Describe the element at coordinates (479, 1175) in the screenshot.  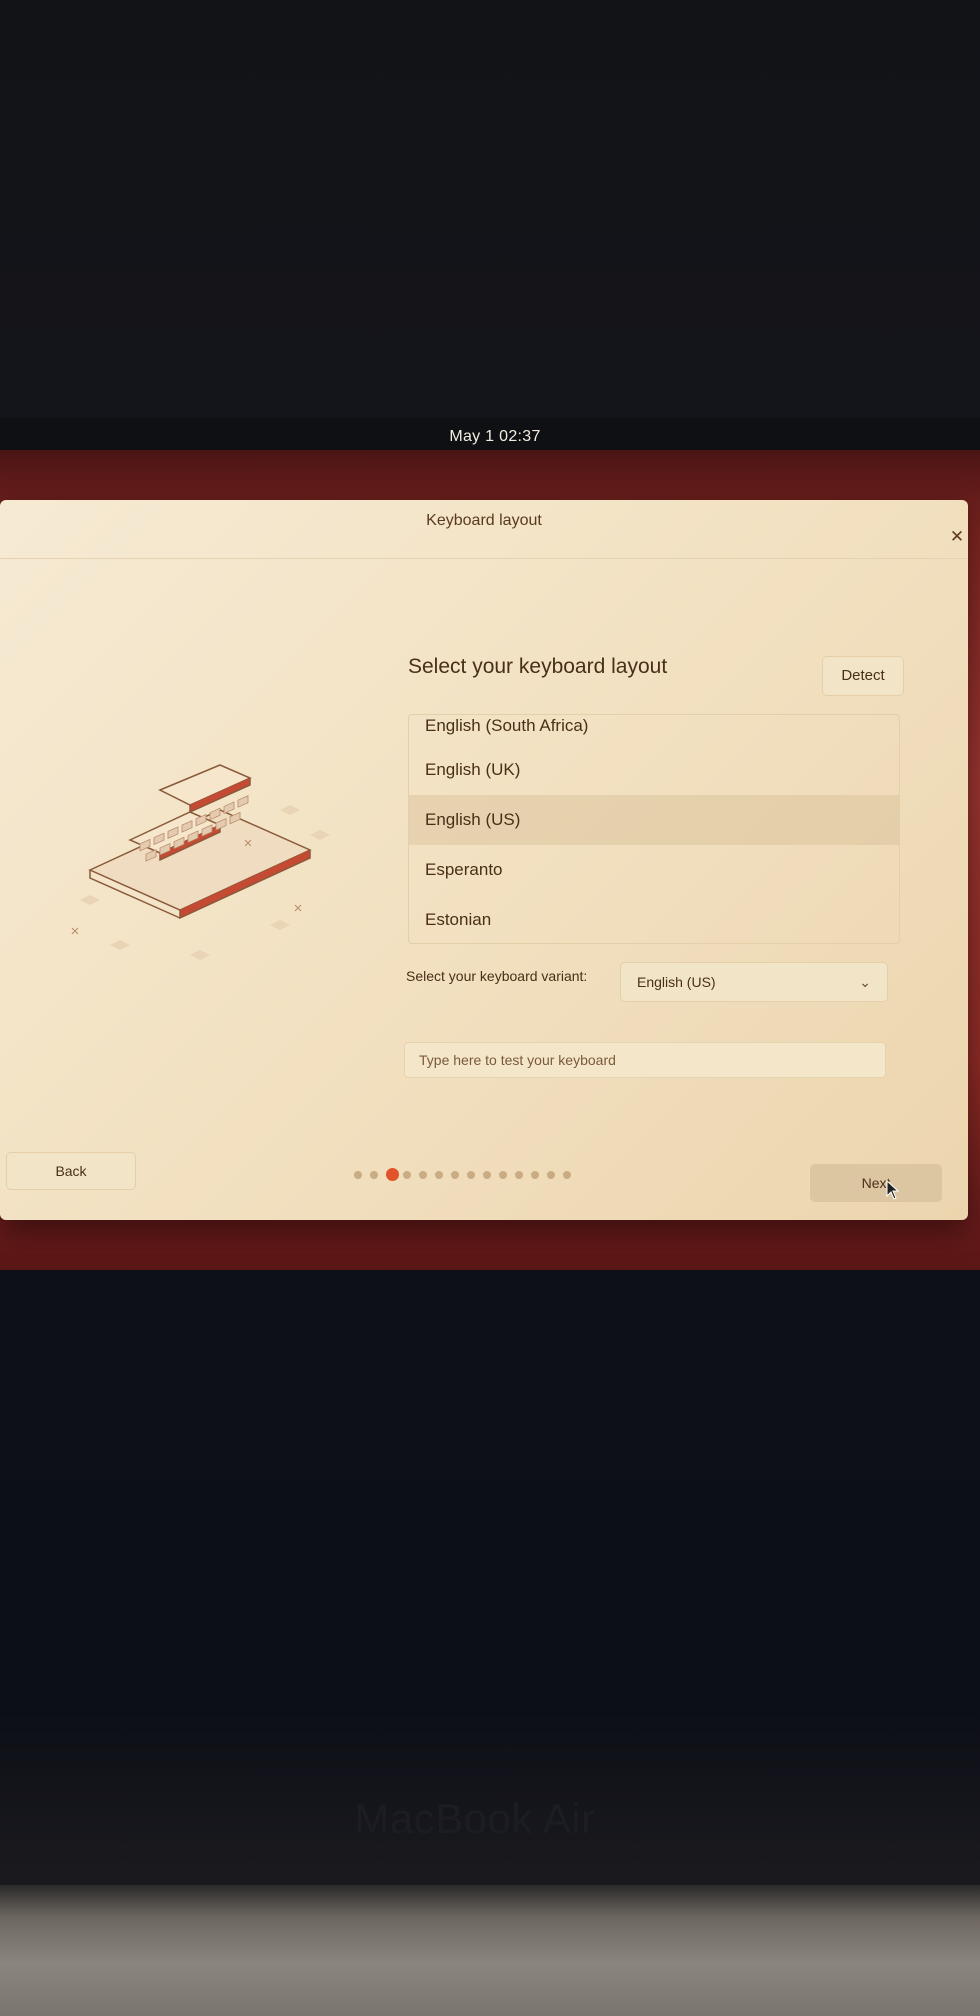
I see `step-indicator` at that location.